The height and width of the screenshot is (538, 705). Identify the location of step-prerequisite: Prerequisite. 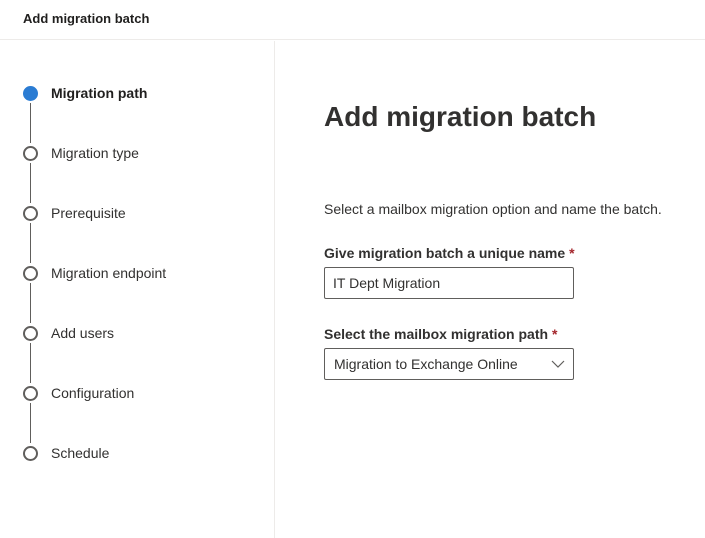
(143, 213).